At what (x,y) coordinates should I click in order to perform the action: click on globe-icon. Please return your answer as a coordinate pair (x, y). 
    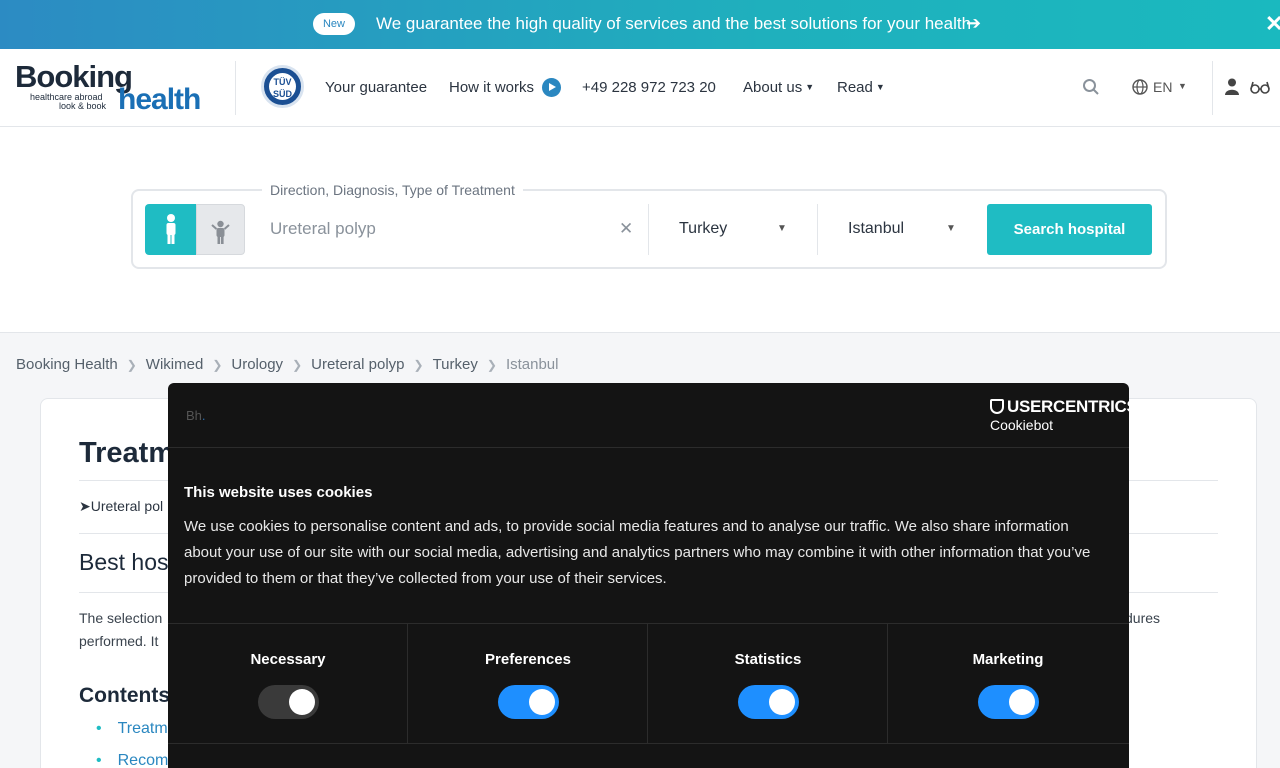
    Looking at the image, I should click on (1140, 87).